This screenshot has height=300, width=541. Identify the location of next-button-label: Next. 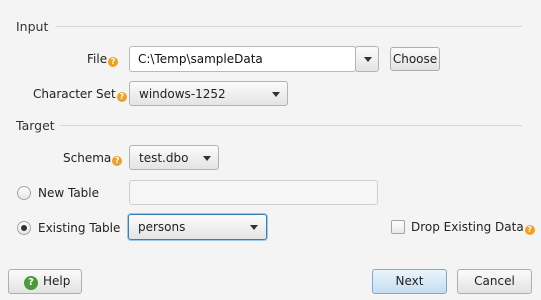
(409, 281).